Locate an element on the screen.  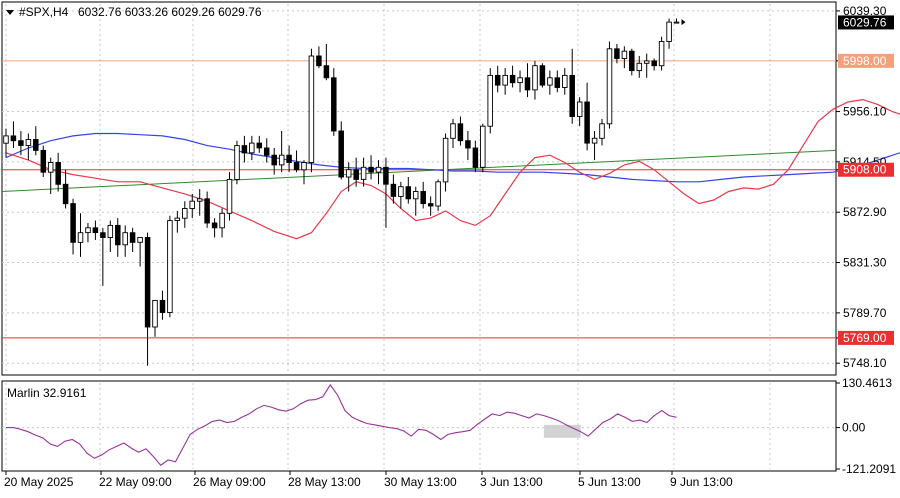
x-tick-label: 22 May 09:00 is located at coordinates (135, 482).